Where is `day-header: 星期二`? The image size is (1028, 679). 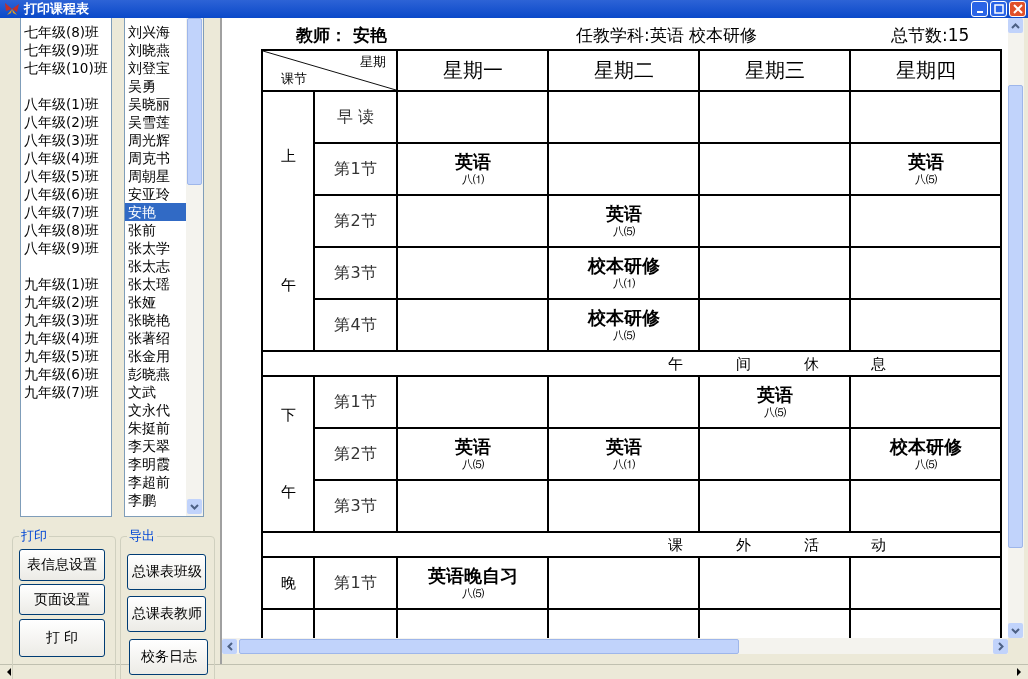
day-header: 星期二 is located at coordinates (623, 70).